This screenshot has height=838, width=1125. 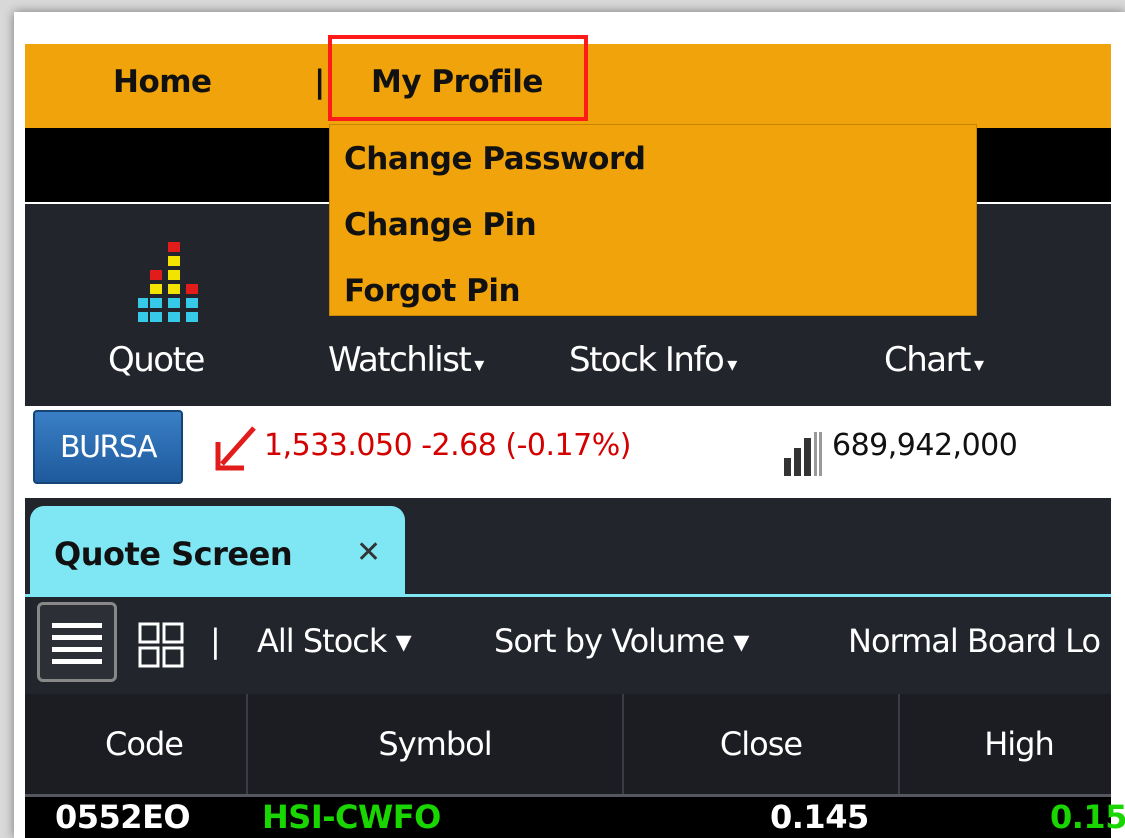 What do you see at coordinates (974, 641) in the screenshot?
I see `board-dropdown: Normal Board Lo` at bounding box center [974, 641].